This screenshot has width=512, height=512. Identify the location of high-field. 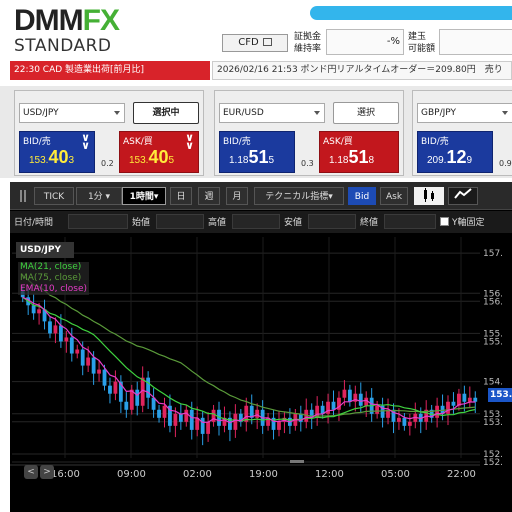
(256, 221).